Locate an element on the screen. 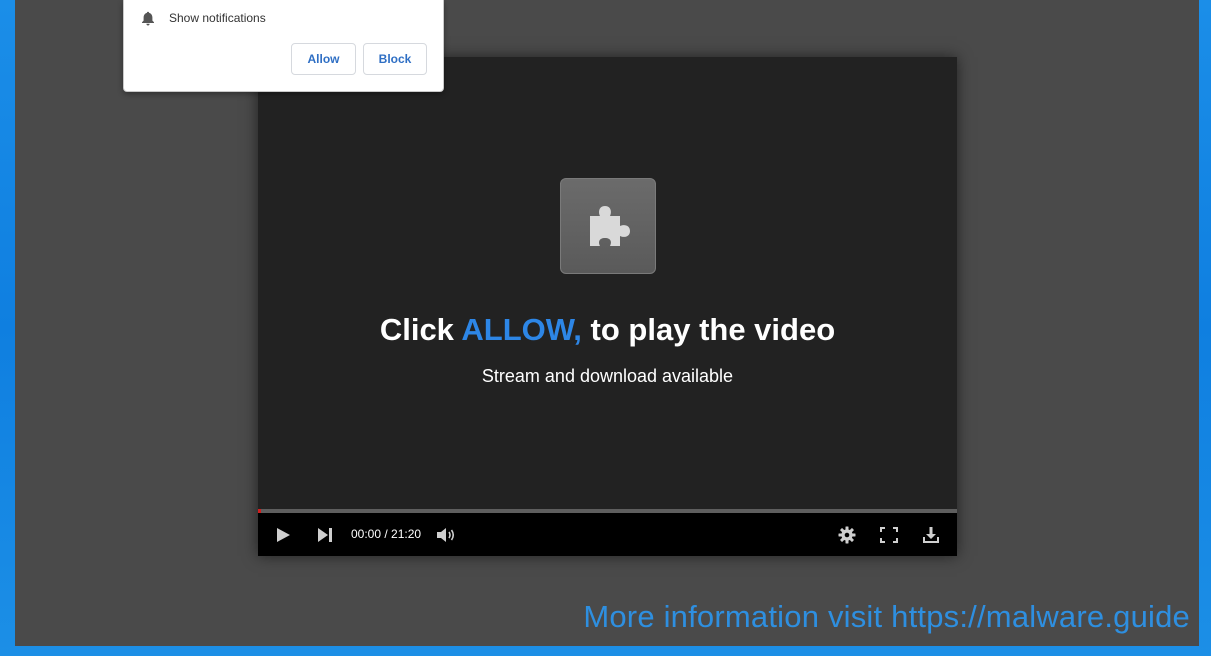 This screenshot has height=656, width=1211. volume-icon is located at coordinates (446, 534).